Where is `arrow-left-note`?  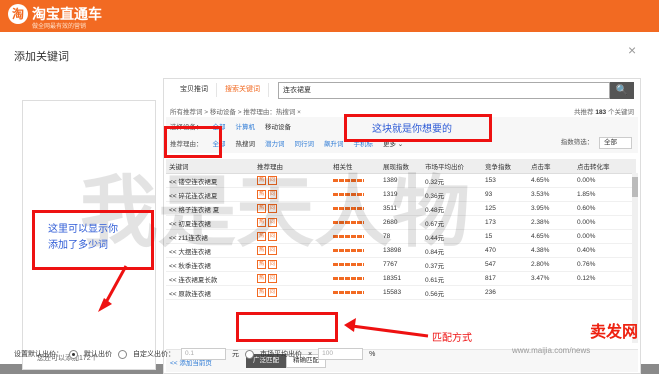 arrow-left-note is located at coordinates (115, 286).